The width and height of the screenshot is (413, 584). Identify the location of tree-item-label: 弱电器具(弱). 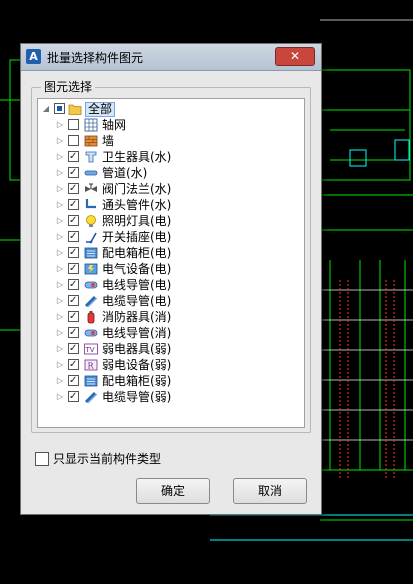
(136, 349).